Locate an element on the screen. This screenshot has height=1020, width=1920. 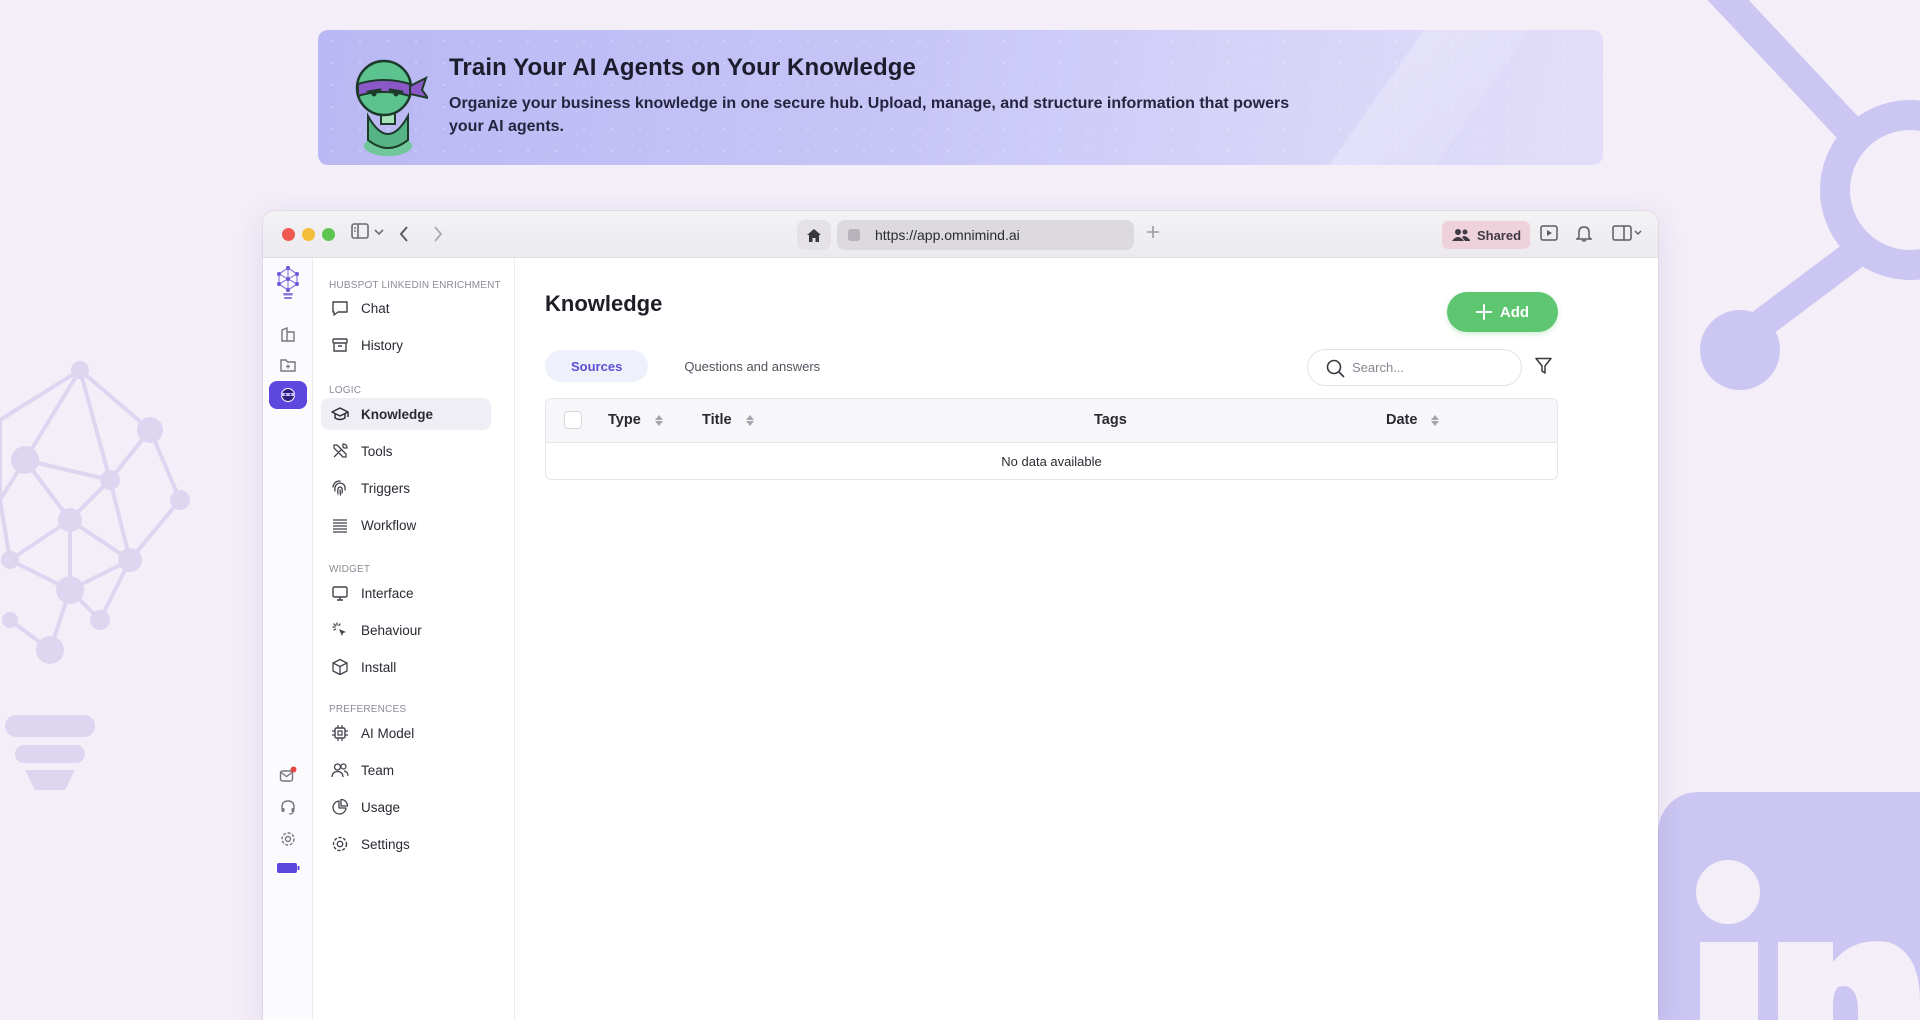
pie-chart-icon is located at coordinates (340, 806).